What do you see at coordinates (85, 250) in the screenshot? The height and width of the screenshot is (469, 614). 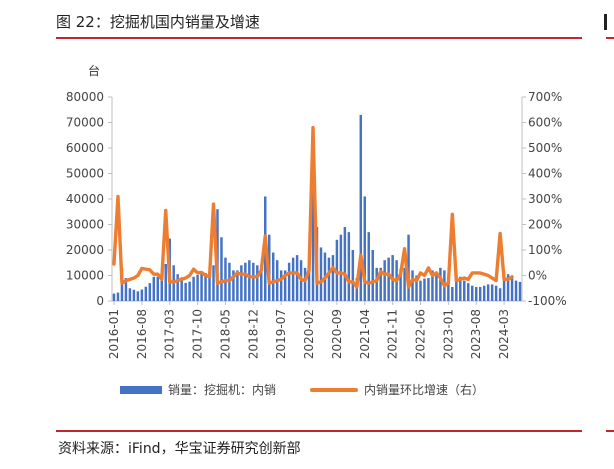 I see `left-axis-tick-label: 20000` at bounding box center [85, 250].